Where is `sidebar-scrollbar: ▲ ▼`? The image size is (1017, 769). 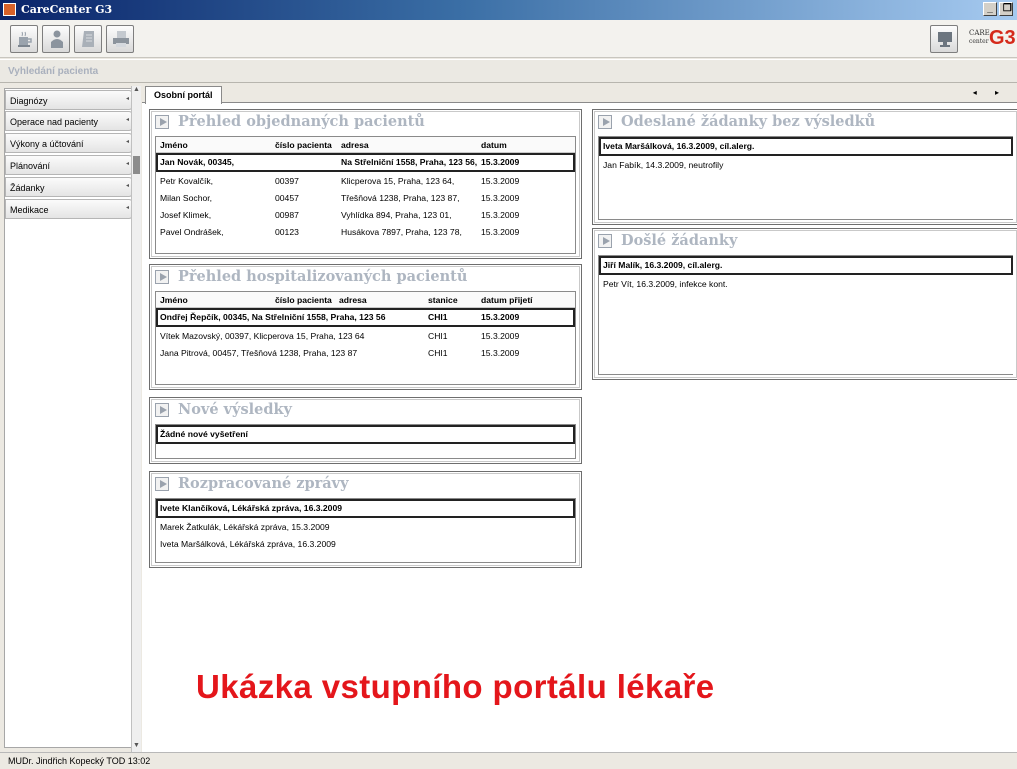
sidebar-scrollbar: ▲ ▼ is located at coordinates (136, 419).